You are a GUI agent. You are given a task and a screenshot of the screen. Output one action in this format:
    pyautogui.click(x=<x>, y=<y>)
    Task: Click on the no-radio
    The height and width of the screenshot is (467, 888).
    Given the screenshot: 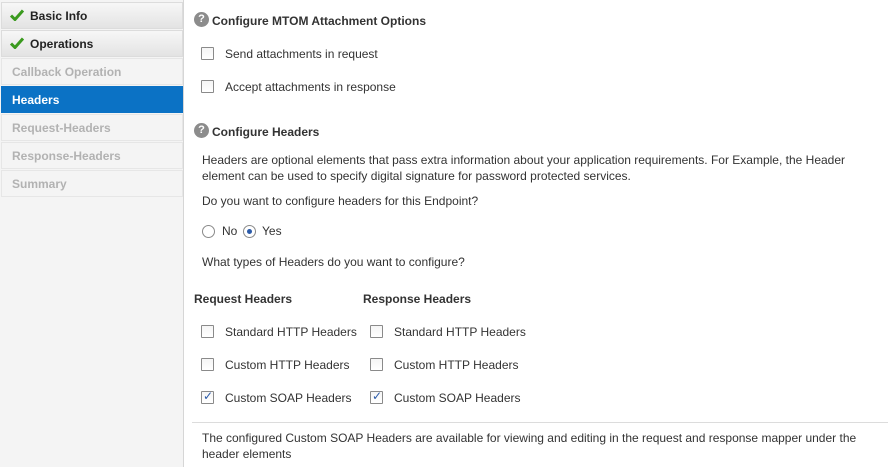 What is the action you would take?
    pyautogui.click(x=208, y=231)
    